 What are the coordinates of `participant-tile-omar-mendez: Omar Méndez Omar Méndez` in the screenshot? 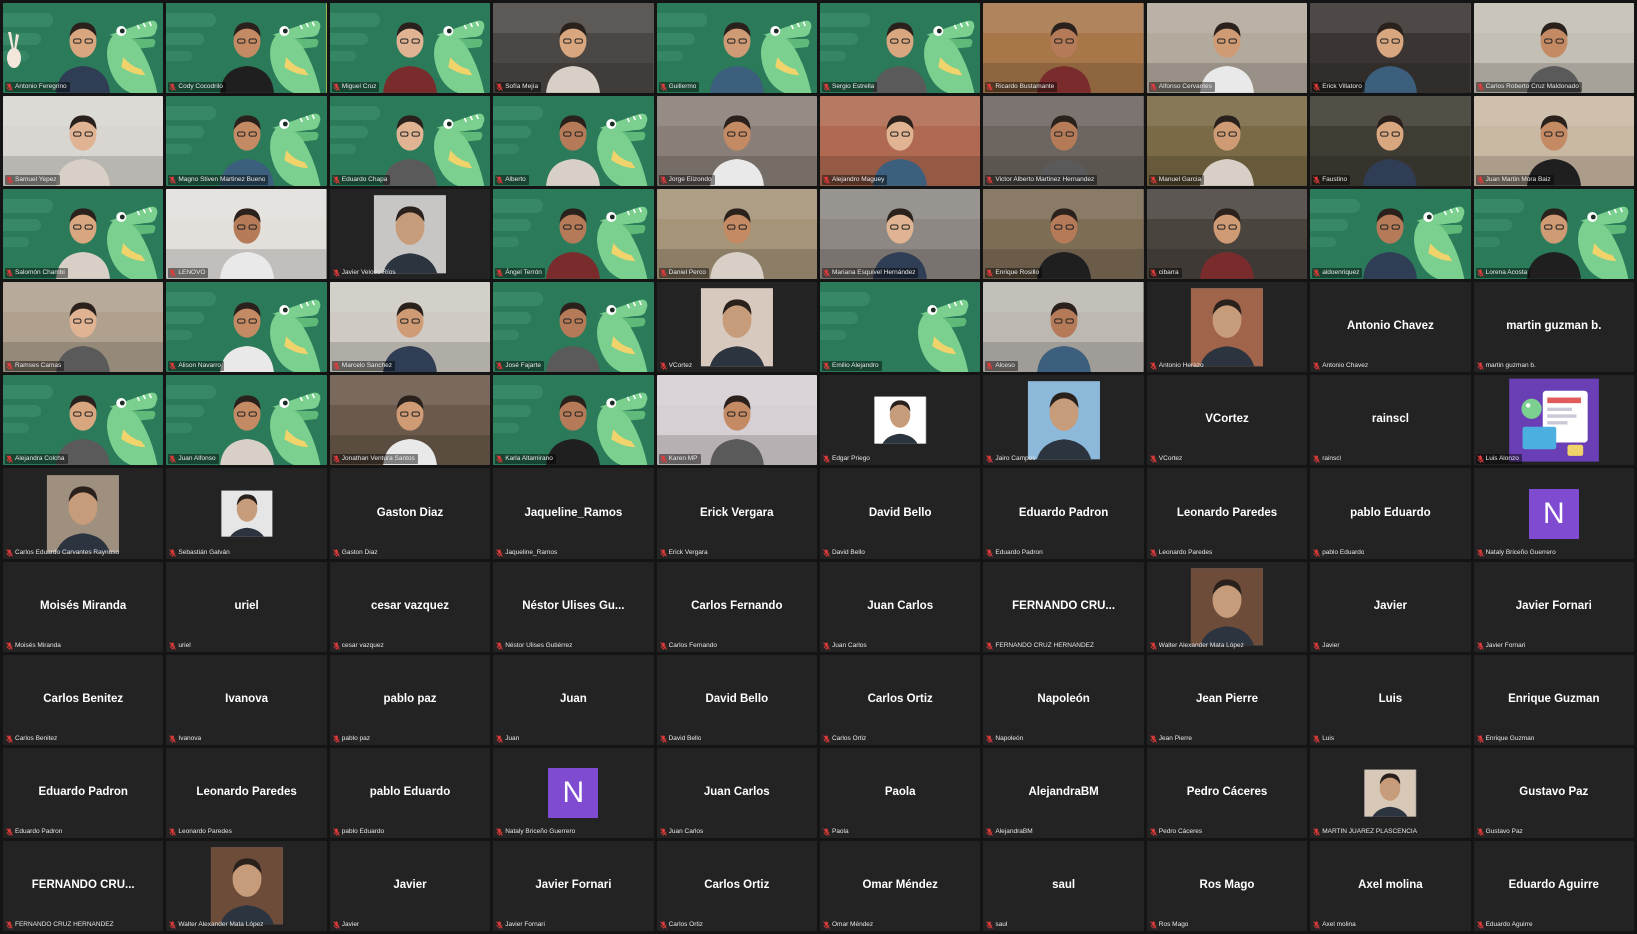 It's located at (900, 885).